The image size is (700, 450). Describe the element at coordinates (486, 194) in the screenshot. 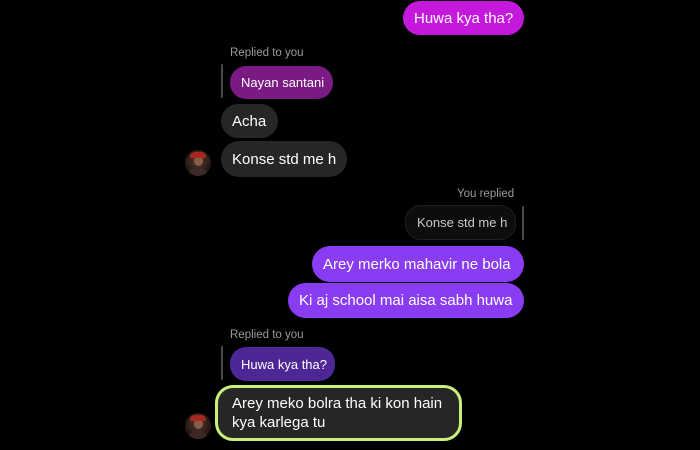

I see `reply-label: You replied` at that location.